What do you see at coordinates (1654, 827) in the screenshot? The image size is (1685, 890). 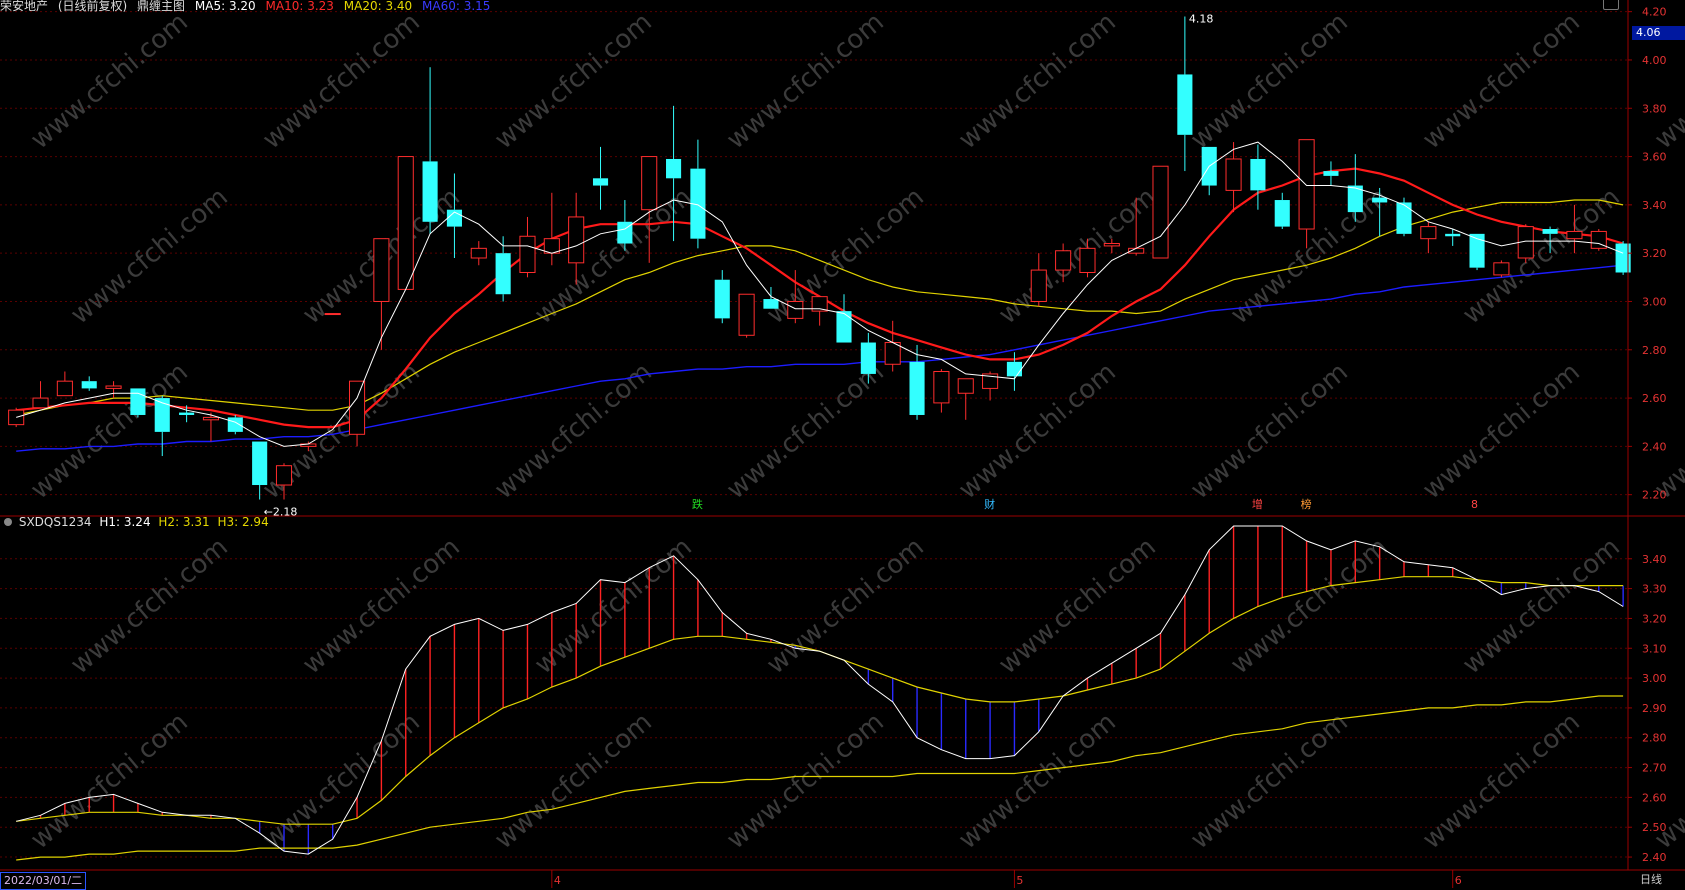 I see `indicator-tick-label: 2.50` at bounding box center [1654, 827].